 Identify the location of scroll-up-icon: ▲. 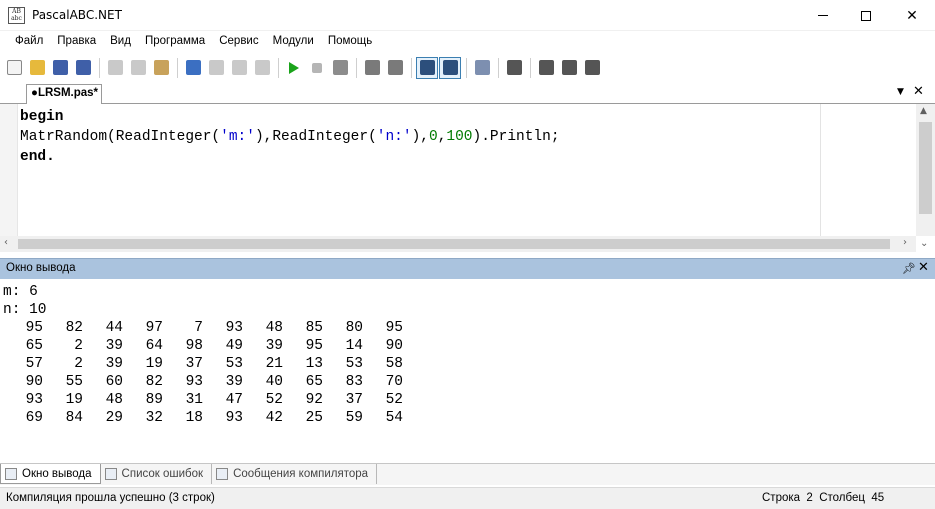
(923, 111).